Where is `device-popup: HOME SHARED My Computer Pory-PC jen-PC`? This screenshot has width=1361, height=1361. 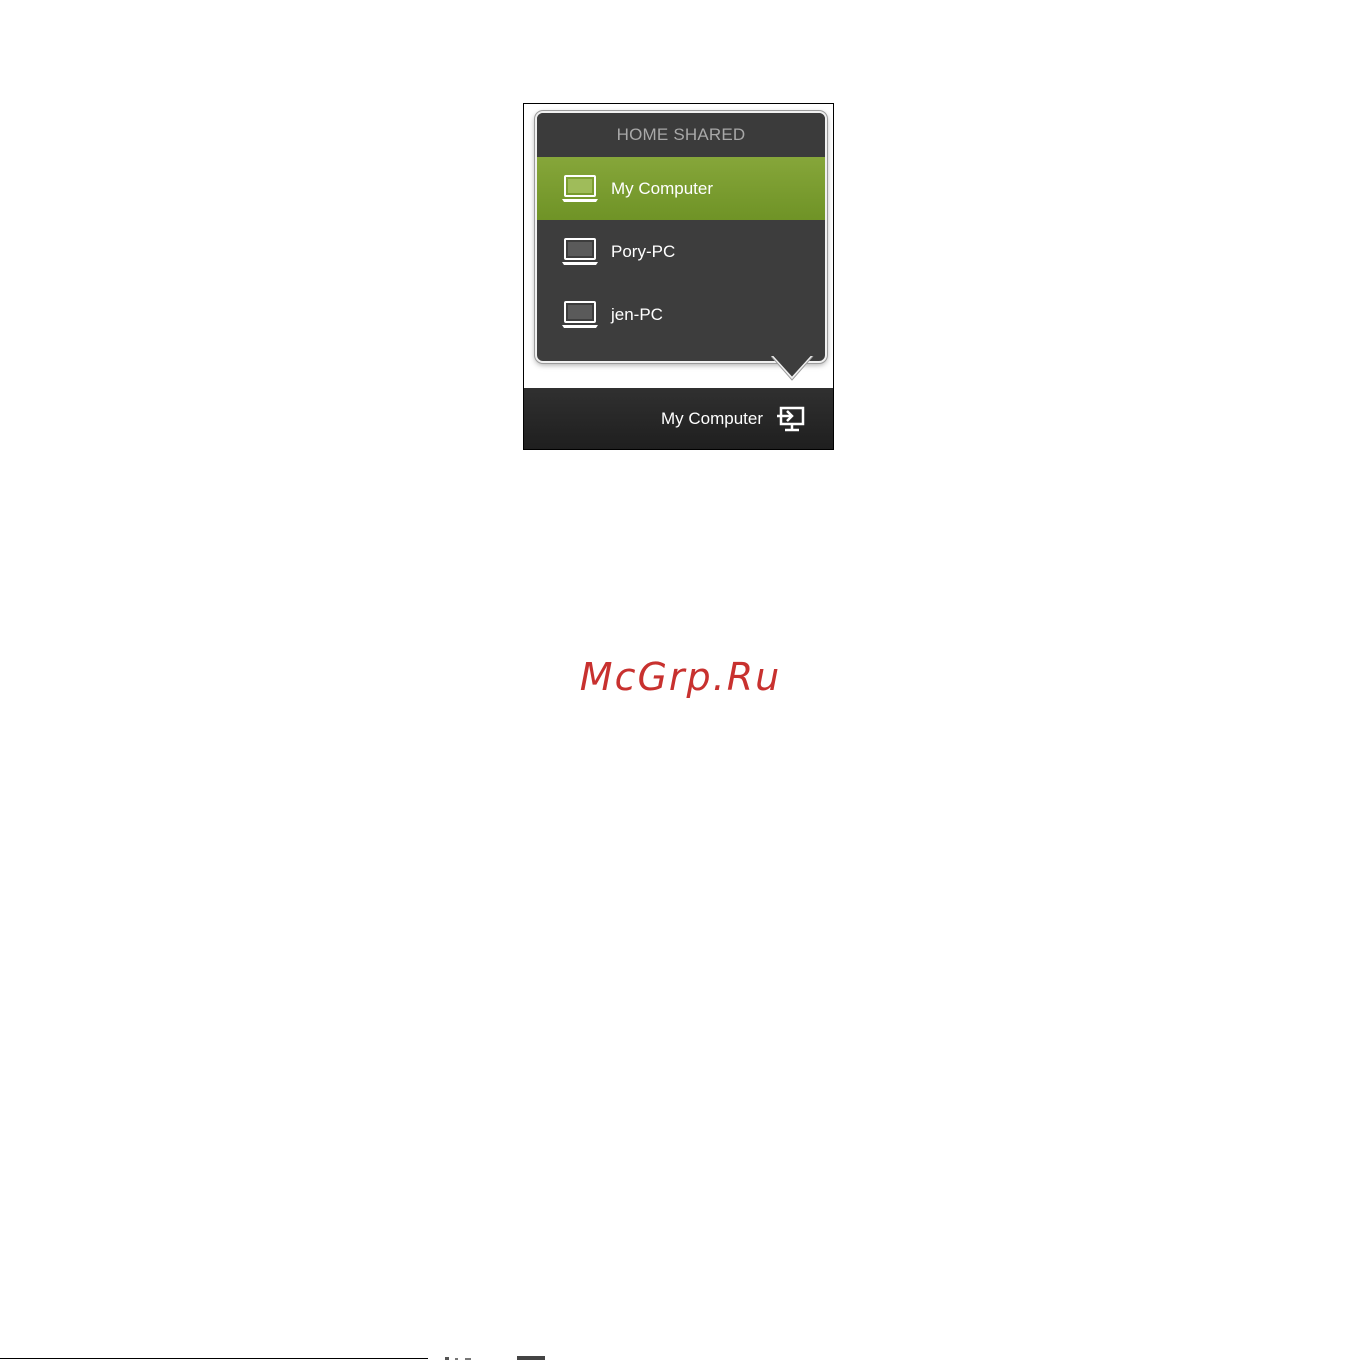
device-popup: HOME SHARED My Computer Pory-PC jen-PC is located at coordinates (681, 237).